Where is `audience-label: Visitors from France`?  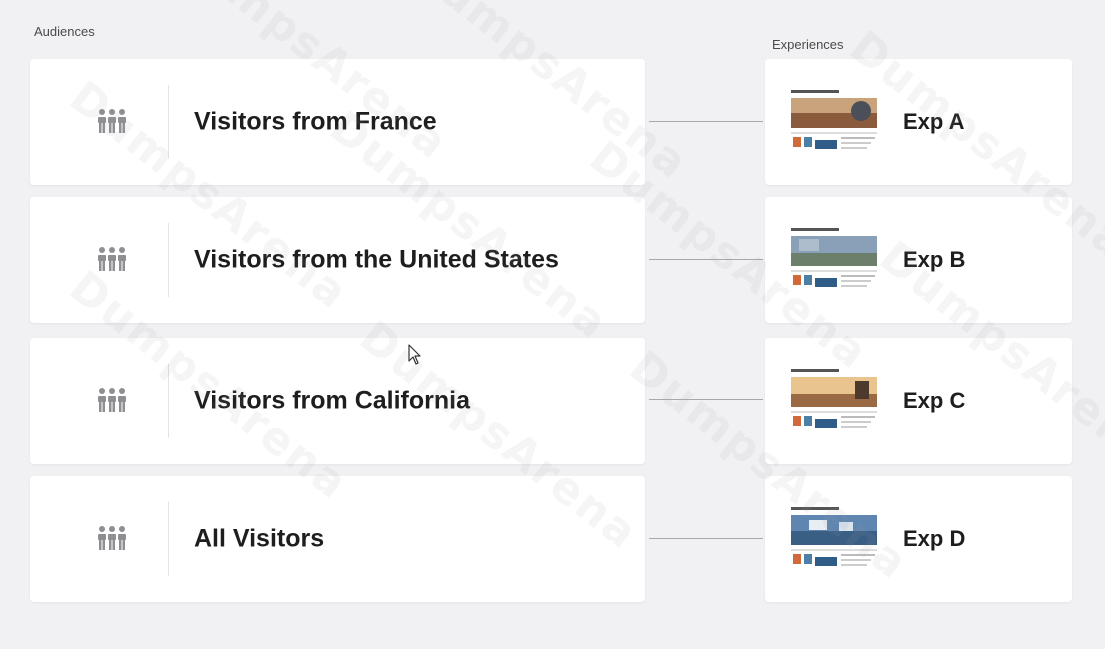 audience-label: Visitors from France is located at coordinates (315, 121).